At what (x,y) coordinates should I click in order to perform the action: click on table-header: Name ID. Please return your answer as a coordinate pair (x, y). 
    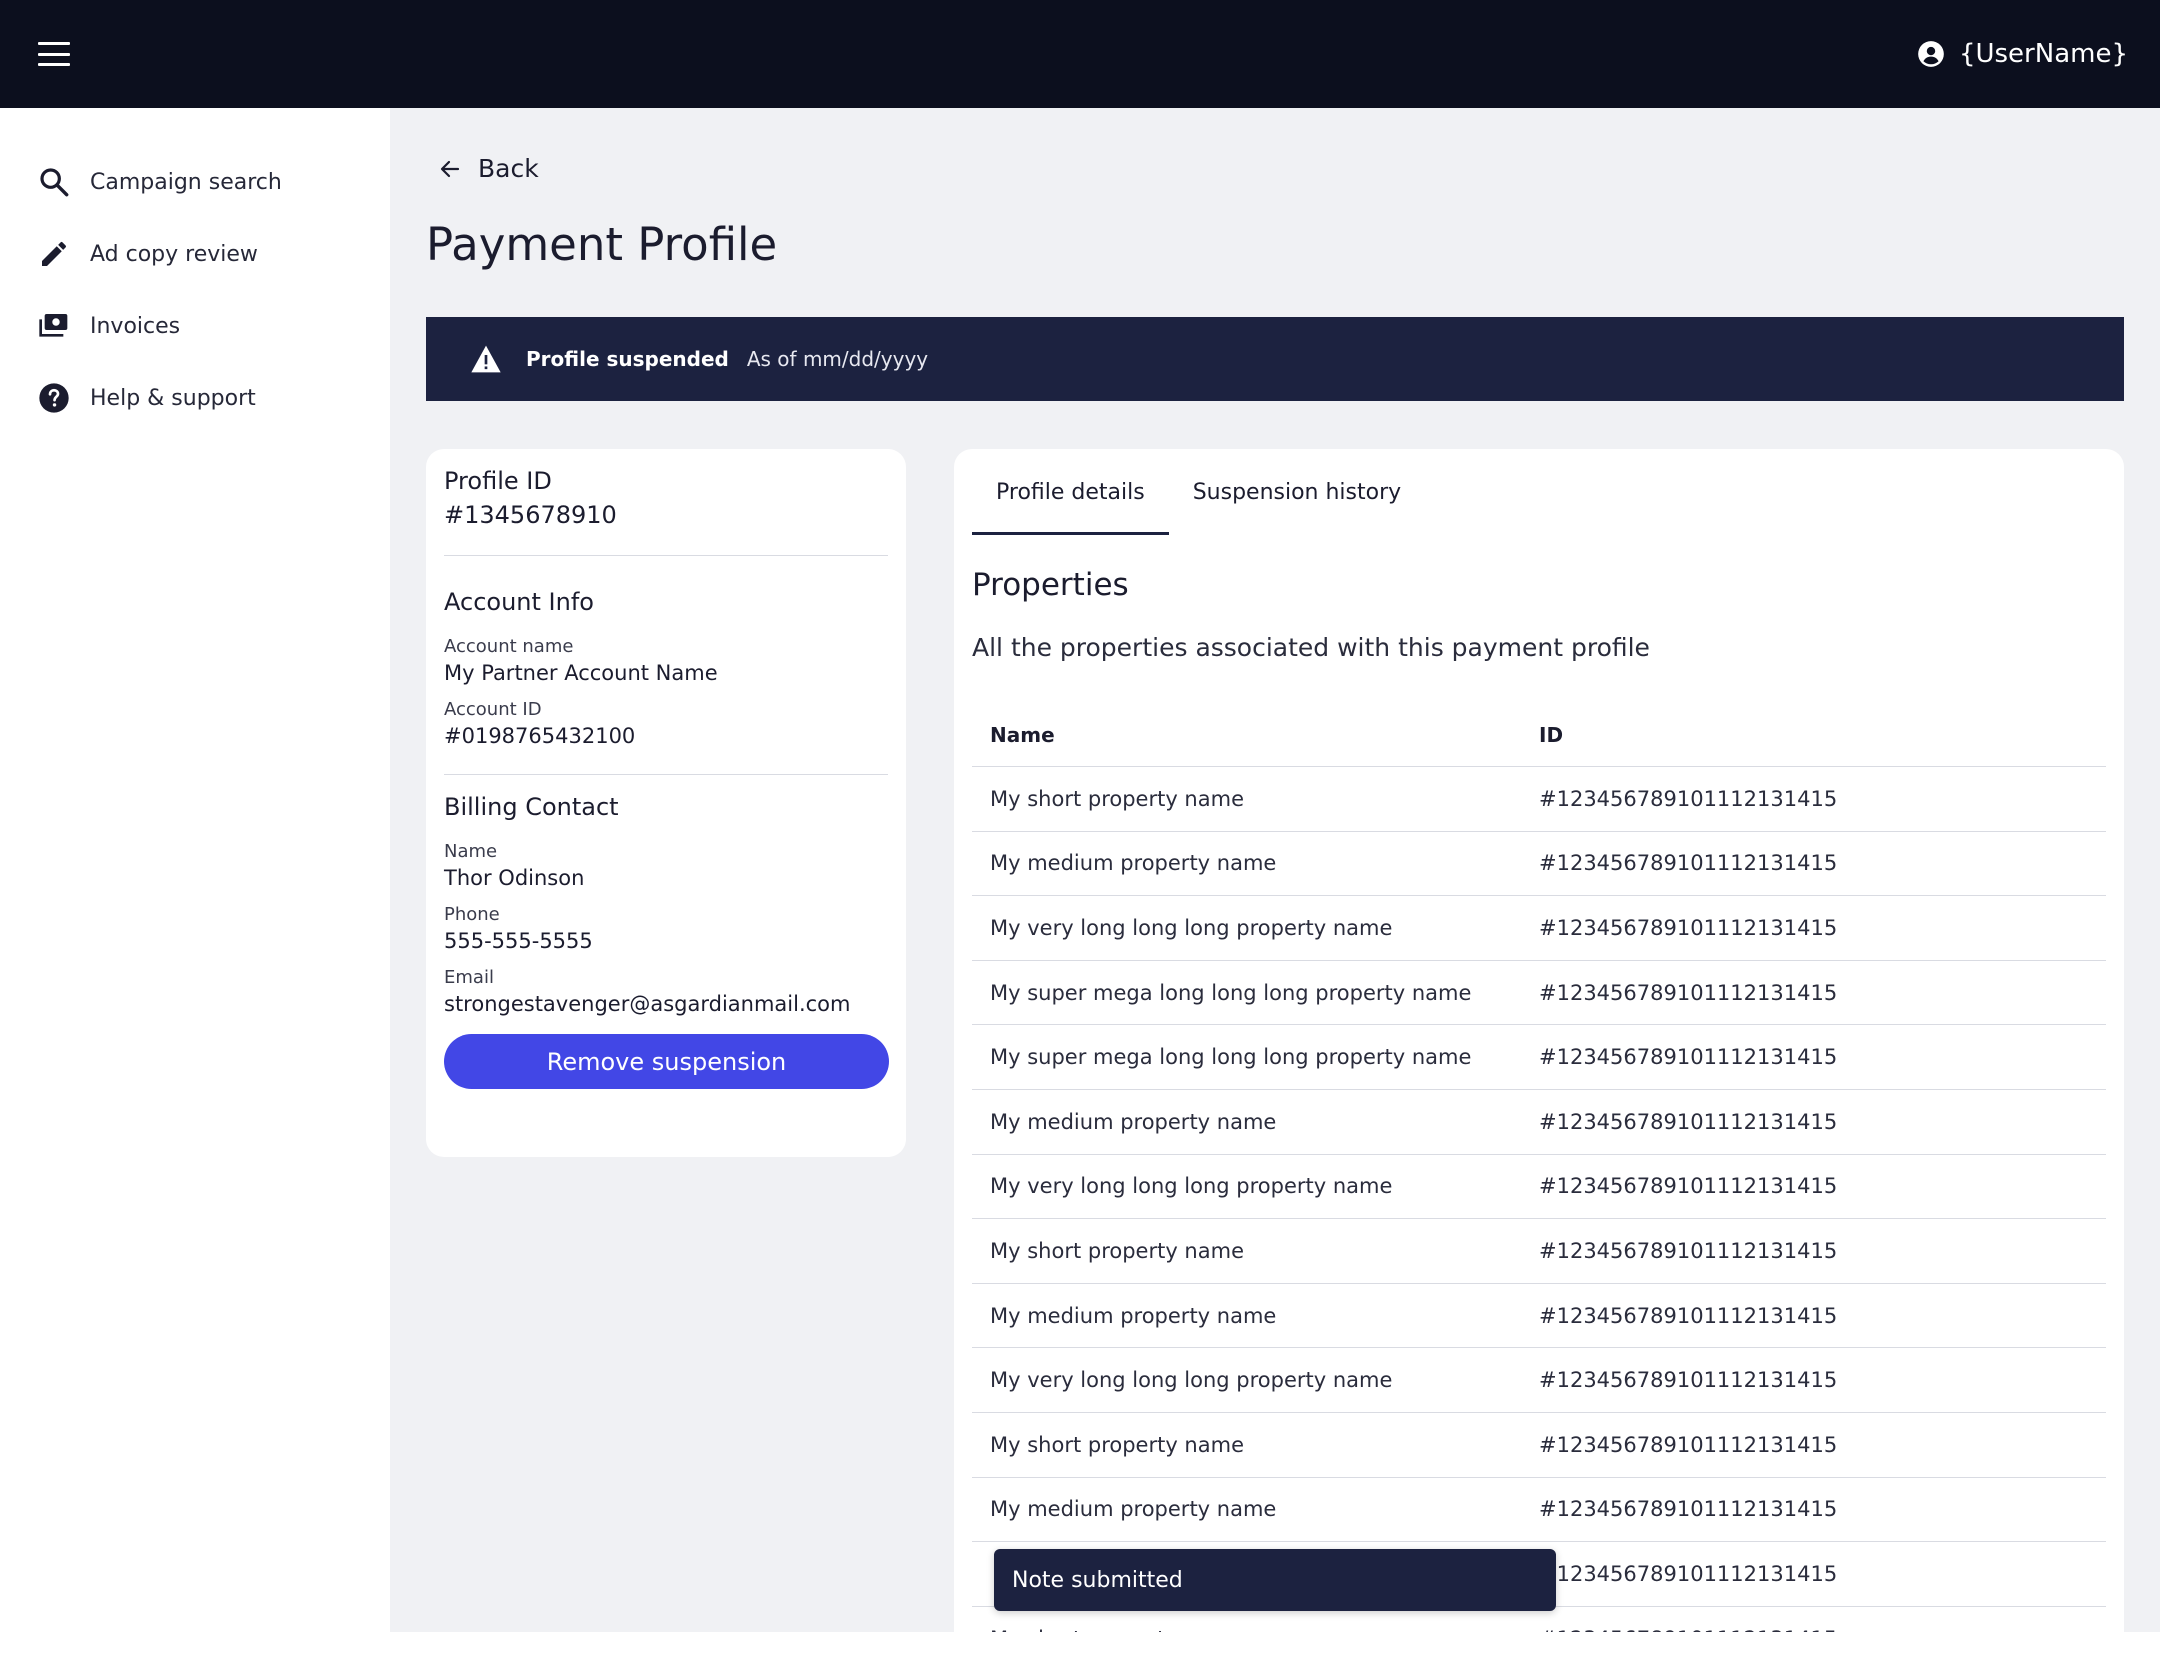
    Looking at the image, I should click on (1539, 735).